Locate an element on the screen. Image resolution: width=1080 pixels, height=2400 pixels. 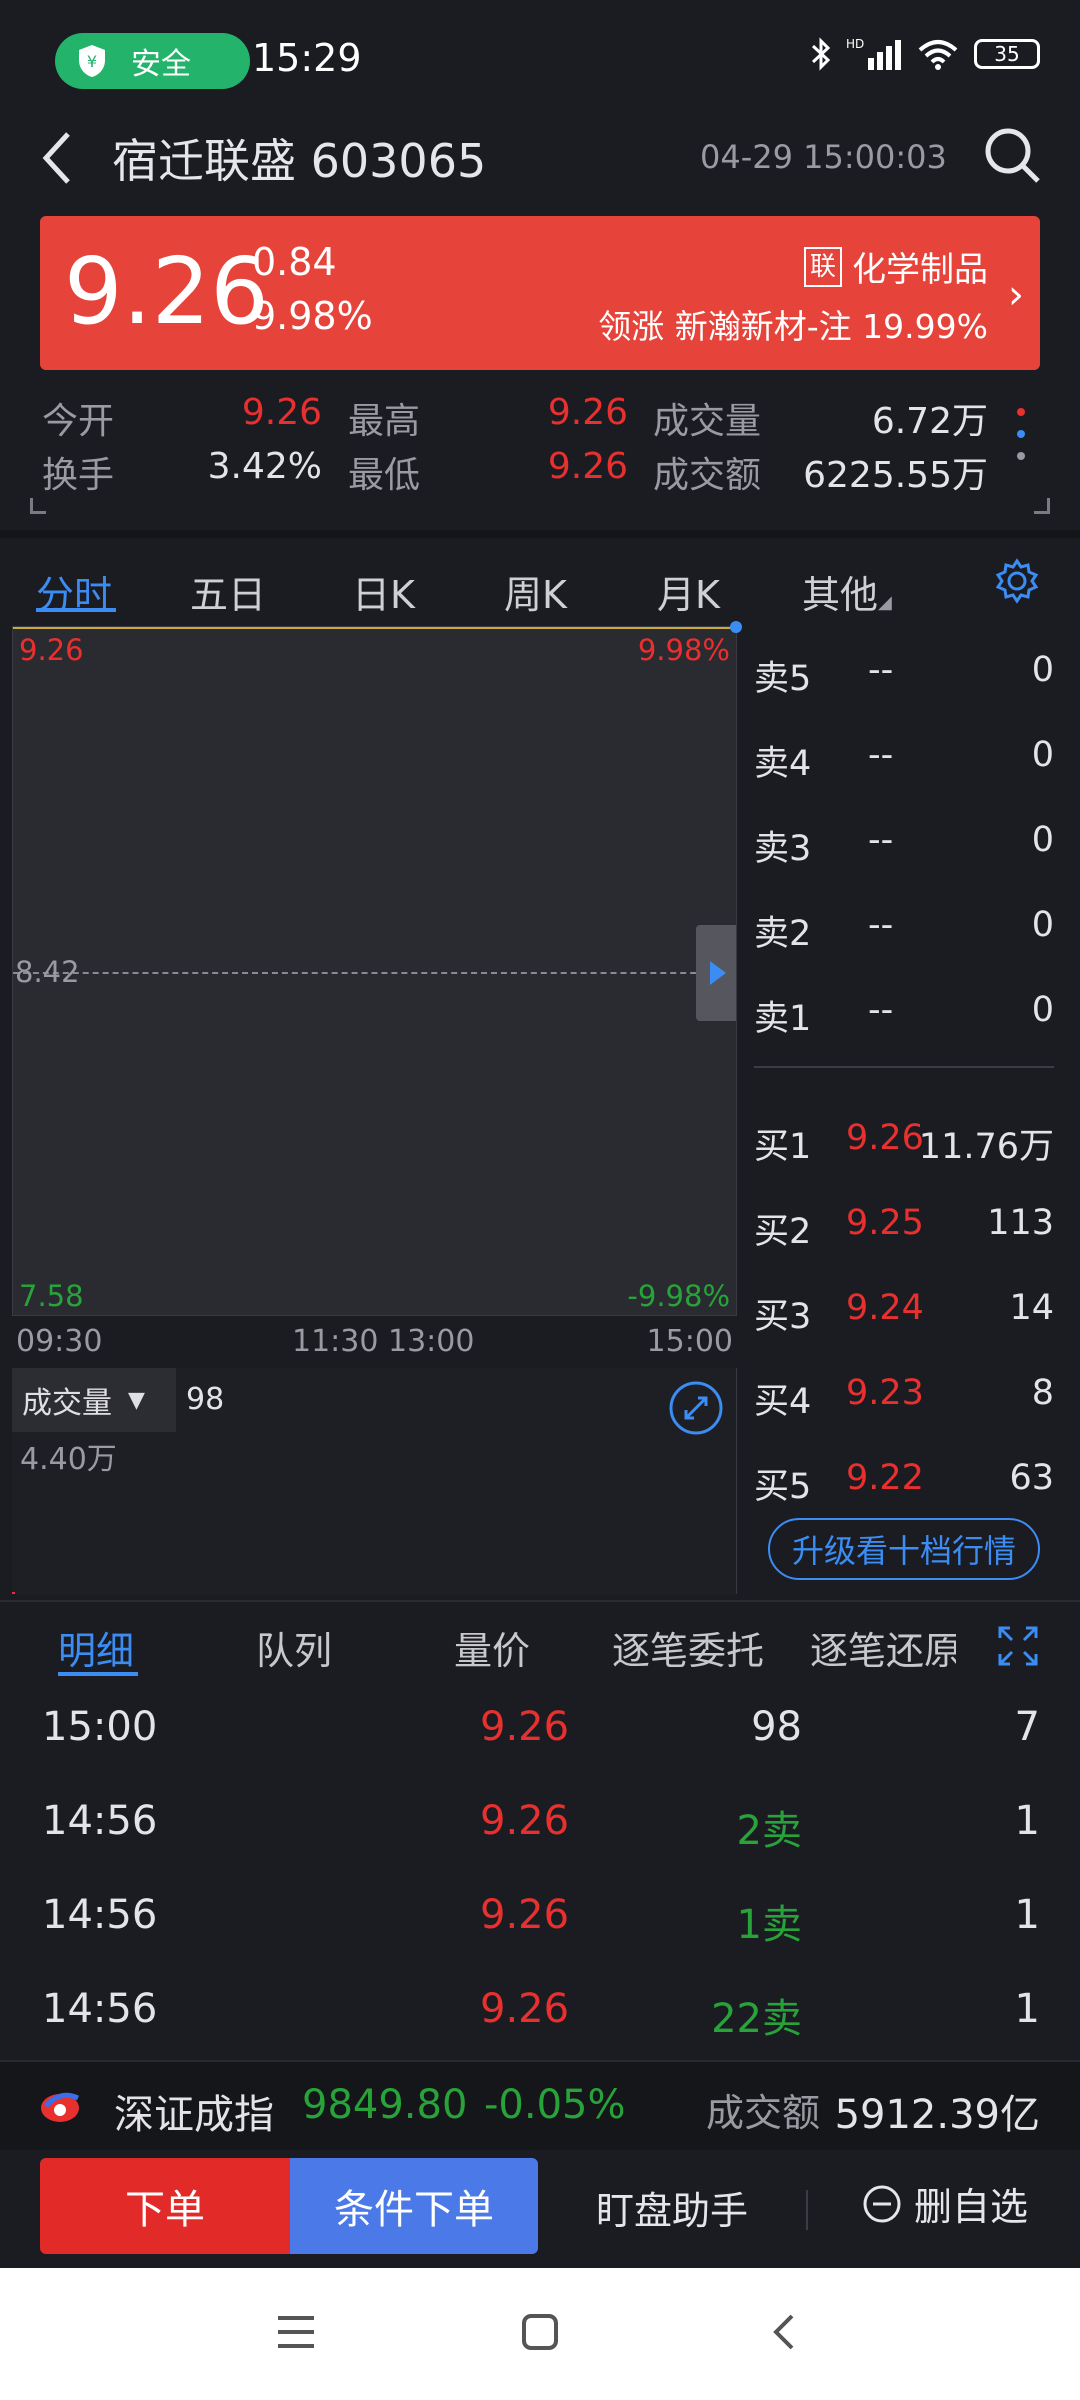
tab-detail: 明细 is located at coordinates (96, 1647).